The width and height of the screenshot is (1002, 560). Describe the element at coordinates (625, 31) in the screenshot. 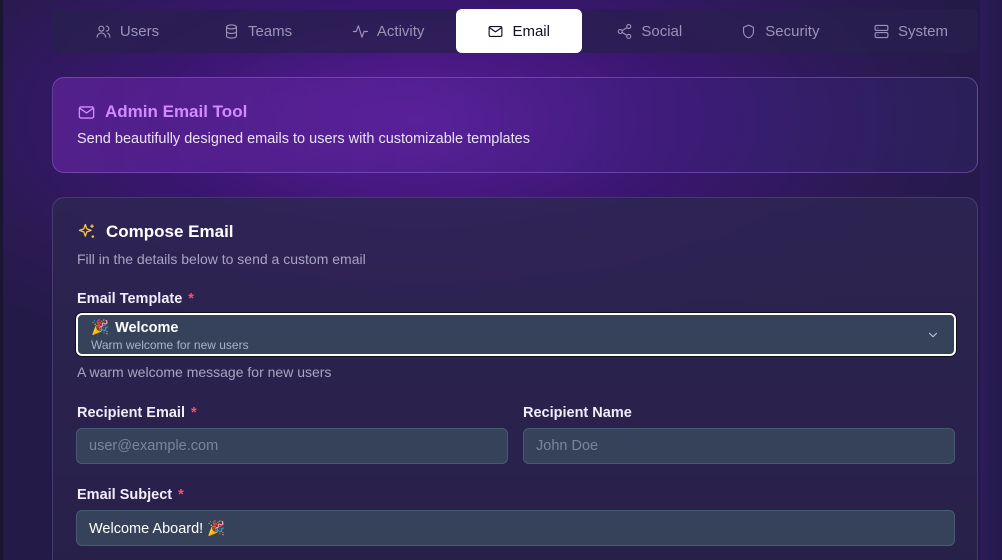

I see `share-icon` at that location.